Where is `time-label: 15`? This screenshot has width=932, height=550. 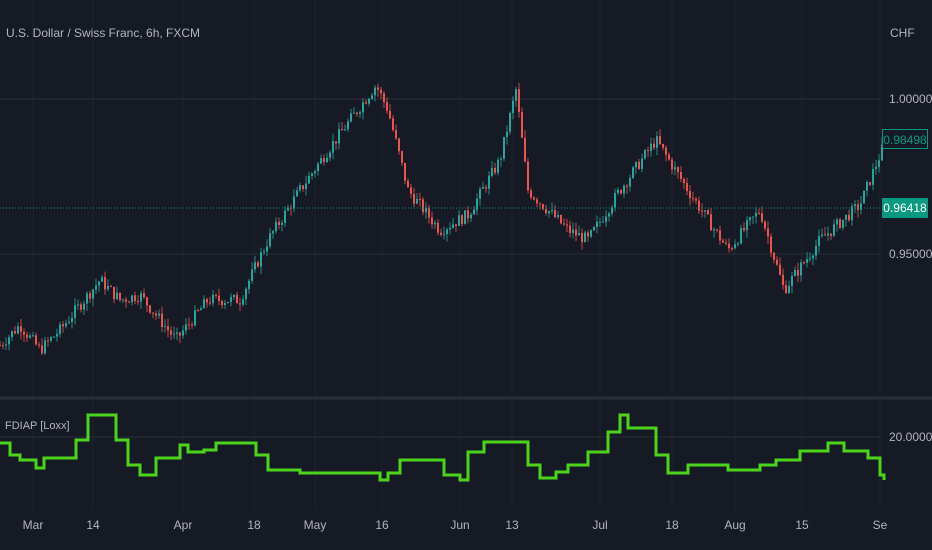 time-label: 15 is located at coordinates (802, 525).